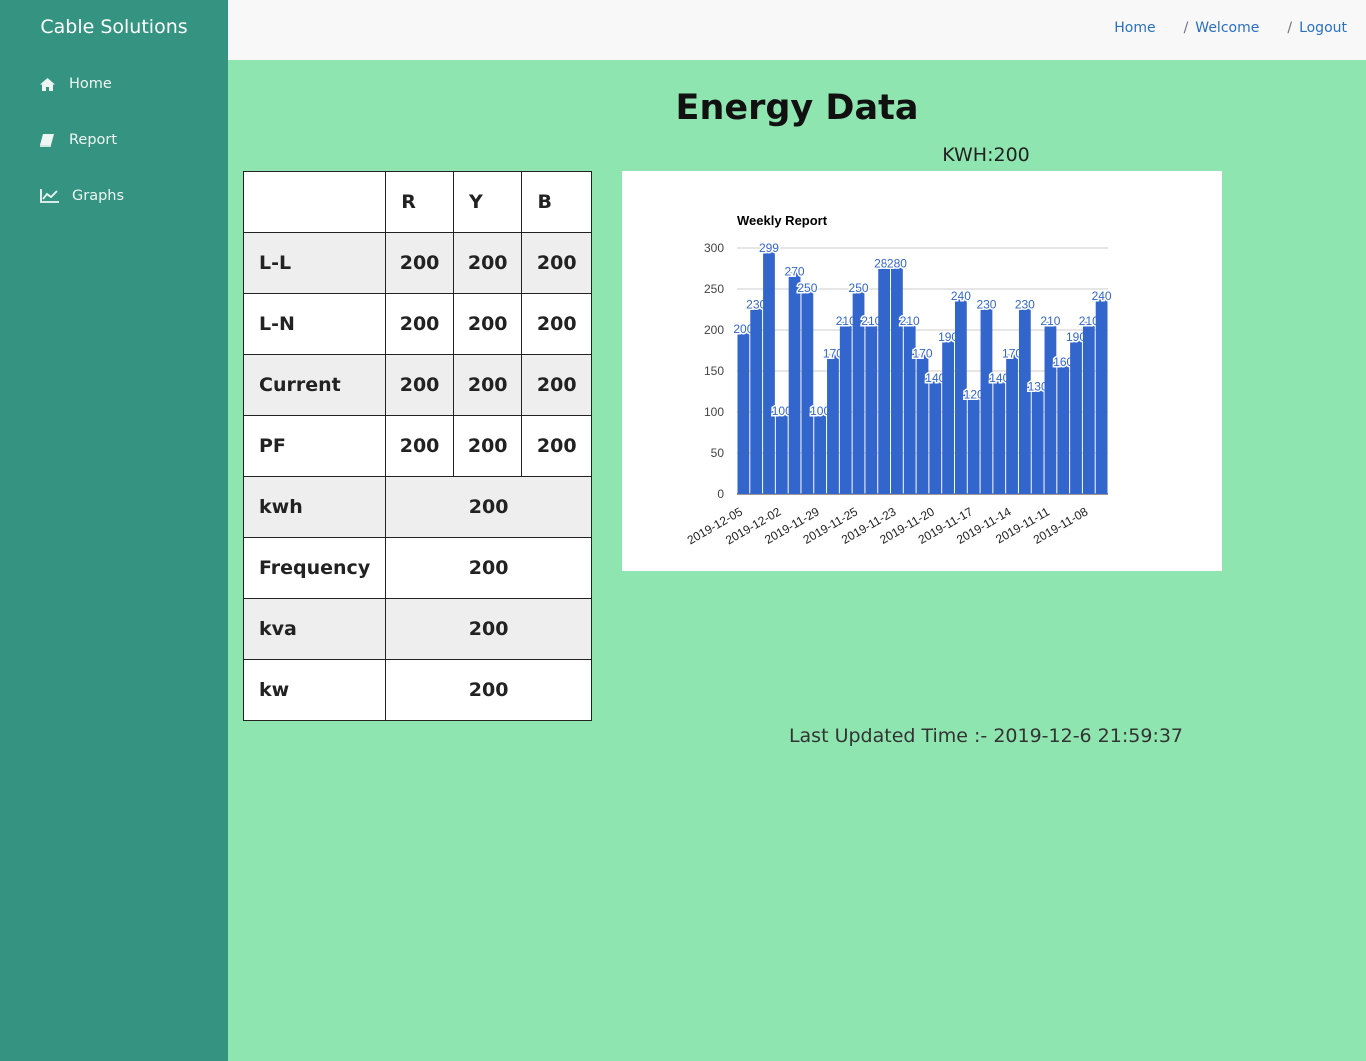  What do you see at coordinates (986, 155) in the screenshot?
I see `kwh-label: KWH:200` at bounding box center [986, 155].